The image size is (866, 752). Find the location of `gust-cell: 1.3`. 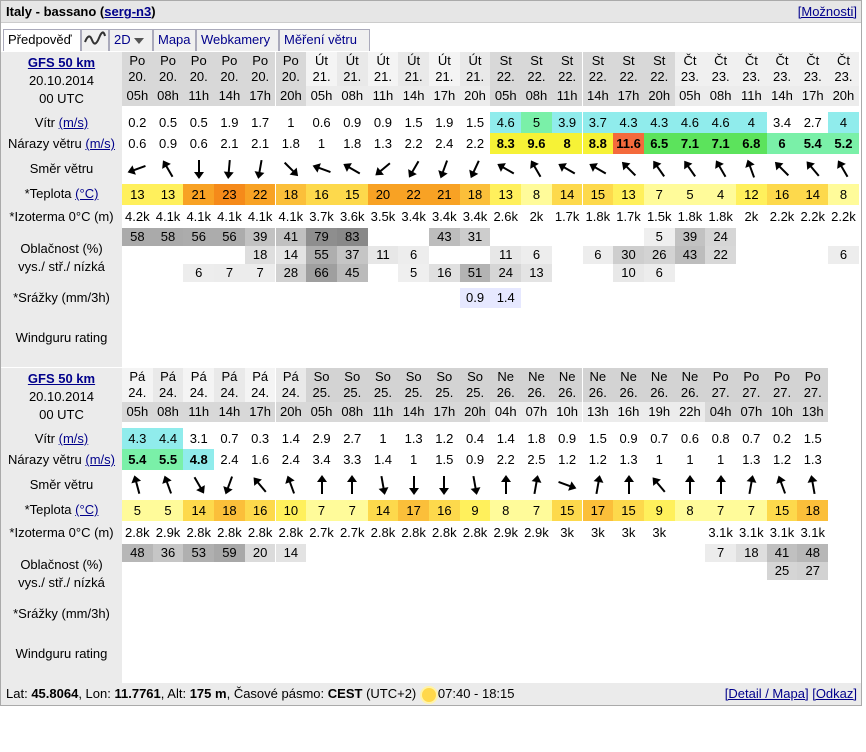

gust-cell: 1.3 is located at coordinates (382, 143).